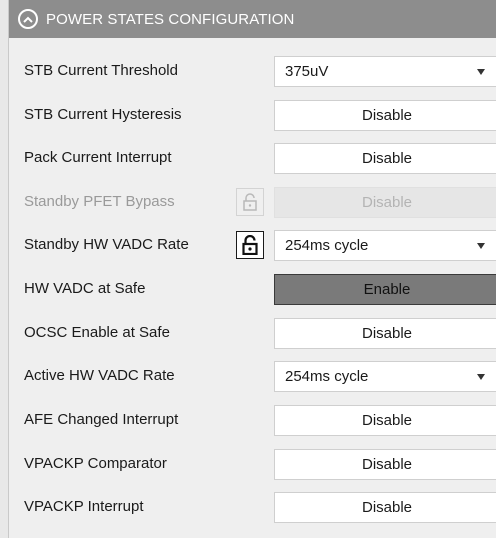 The height and width of the screenshot is (538, 496). What do you see at coordinates (95, 463) in the screenshot?
I see `row-label: VPACKP Comparator` at bounding box center [95, 463].